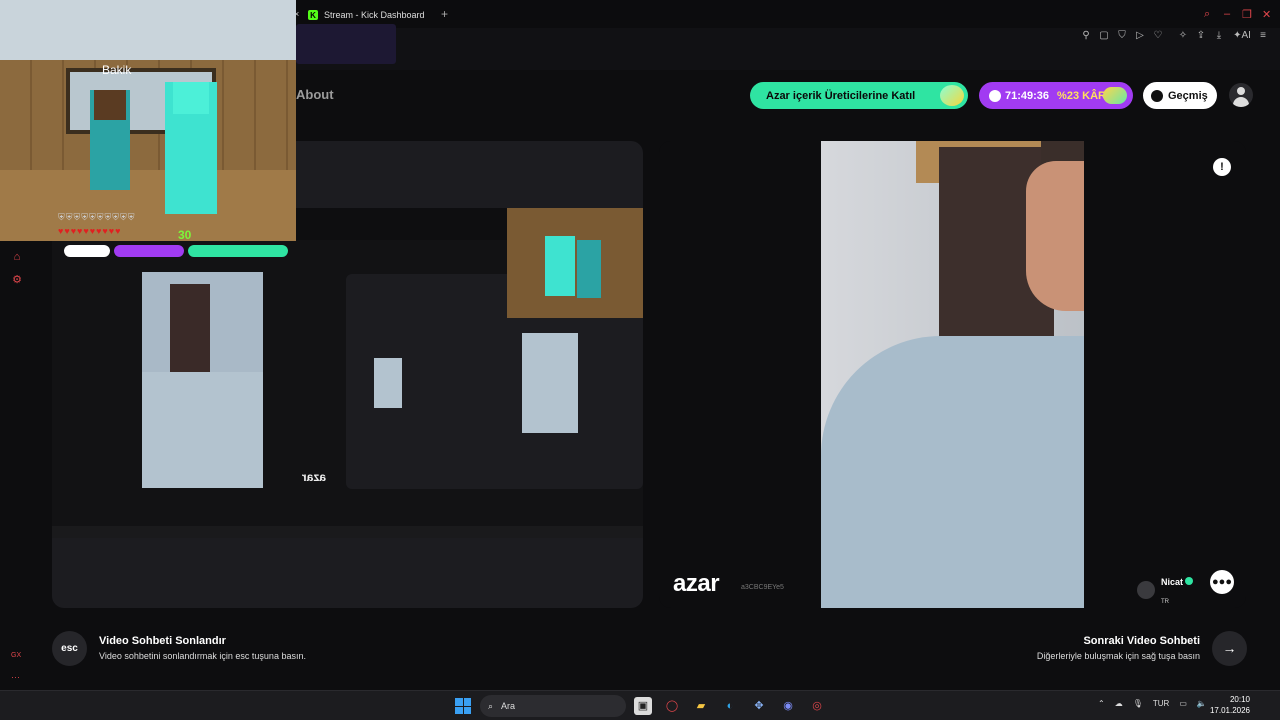  What do you see at coordinates (148, 205) in the screenshot?
I see `mc-floor` at bounding box center [148, 205].